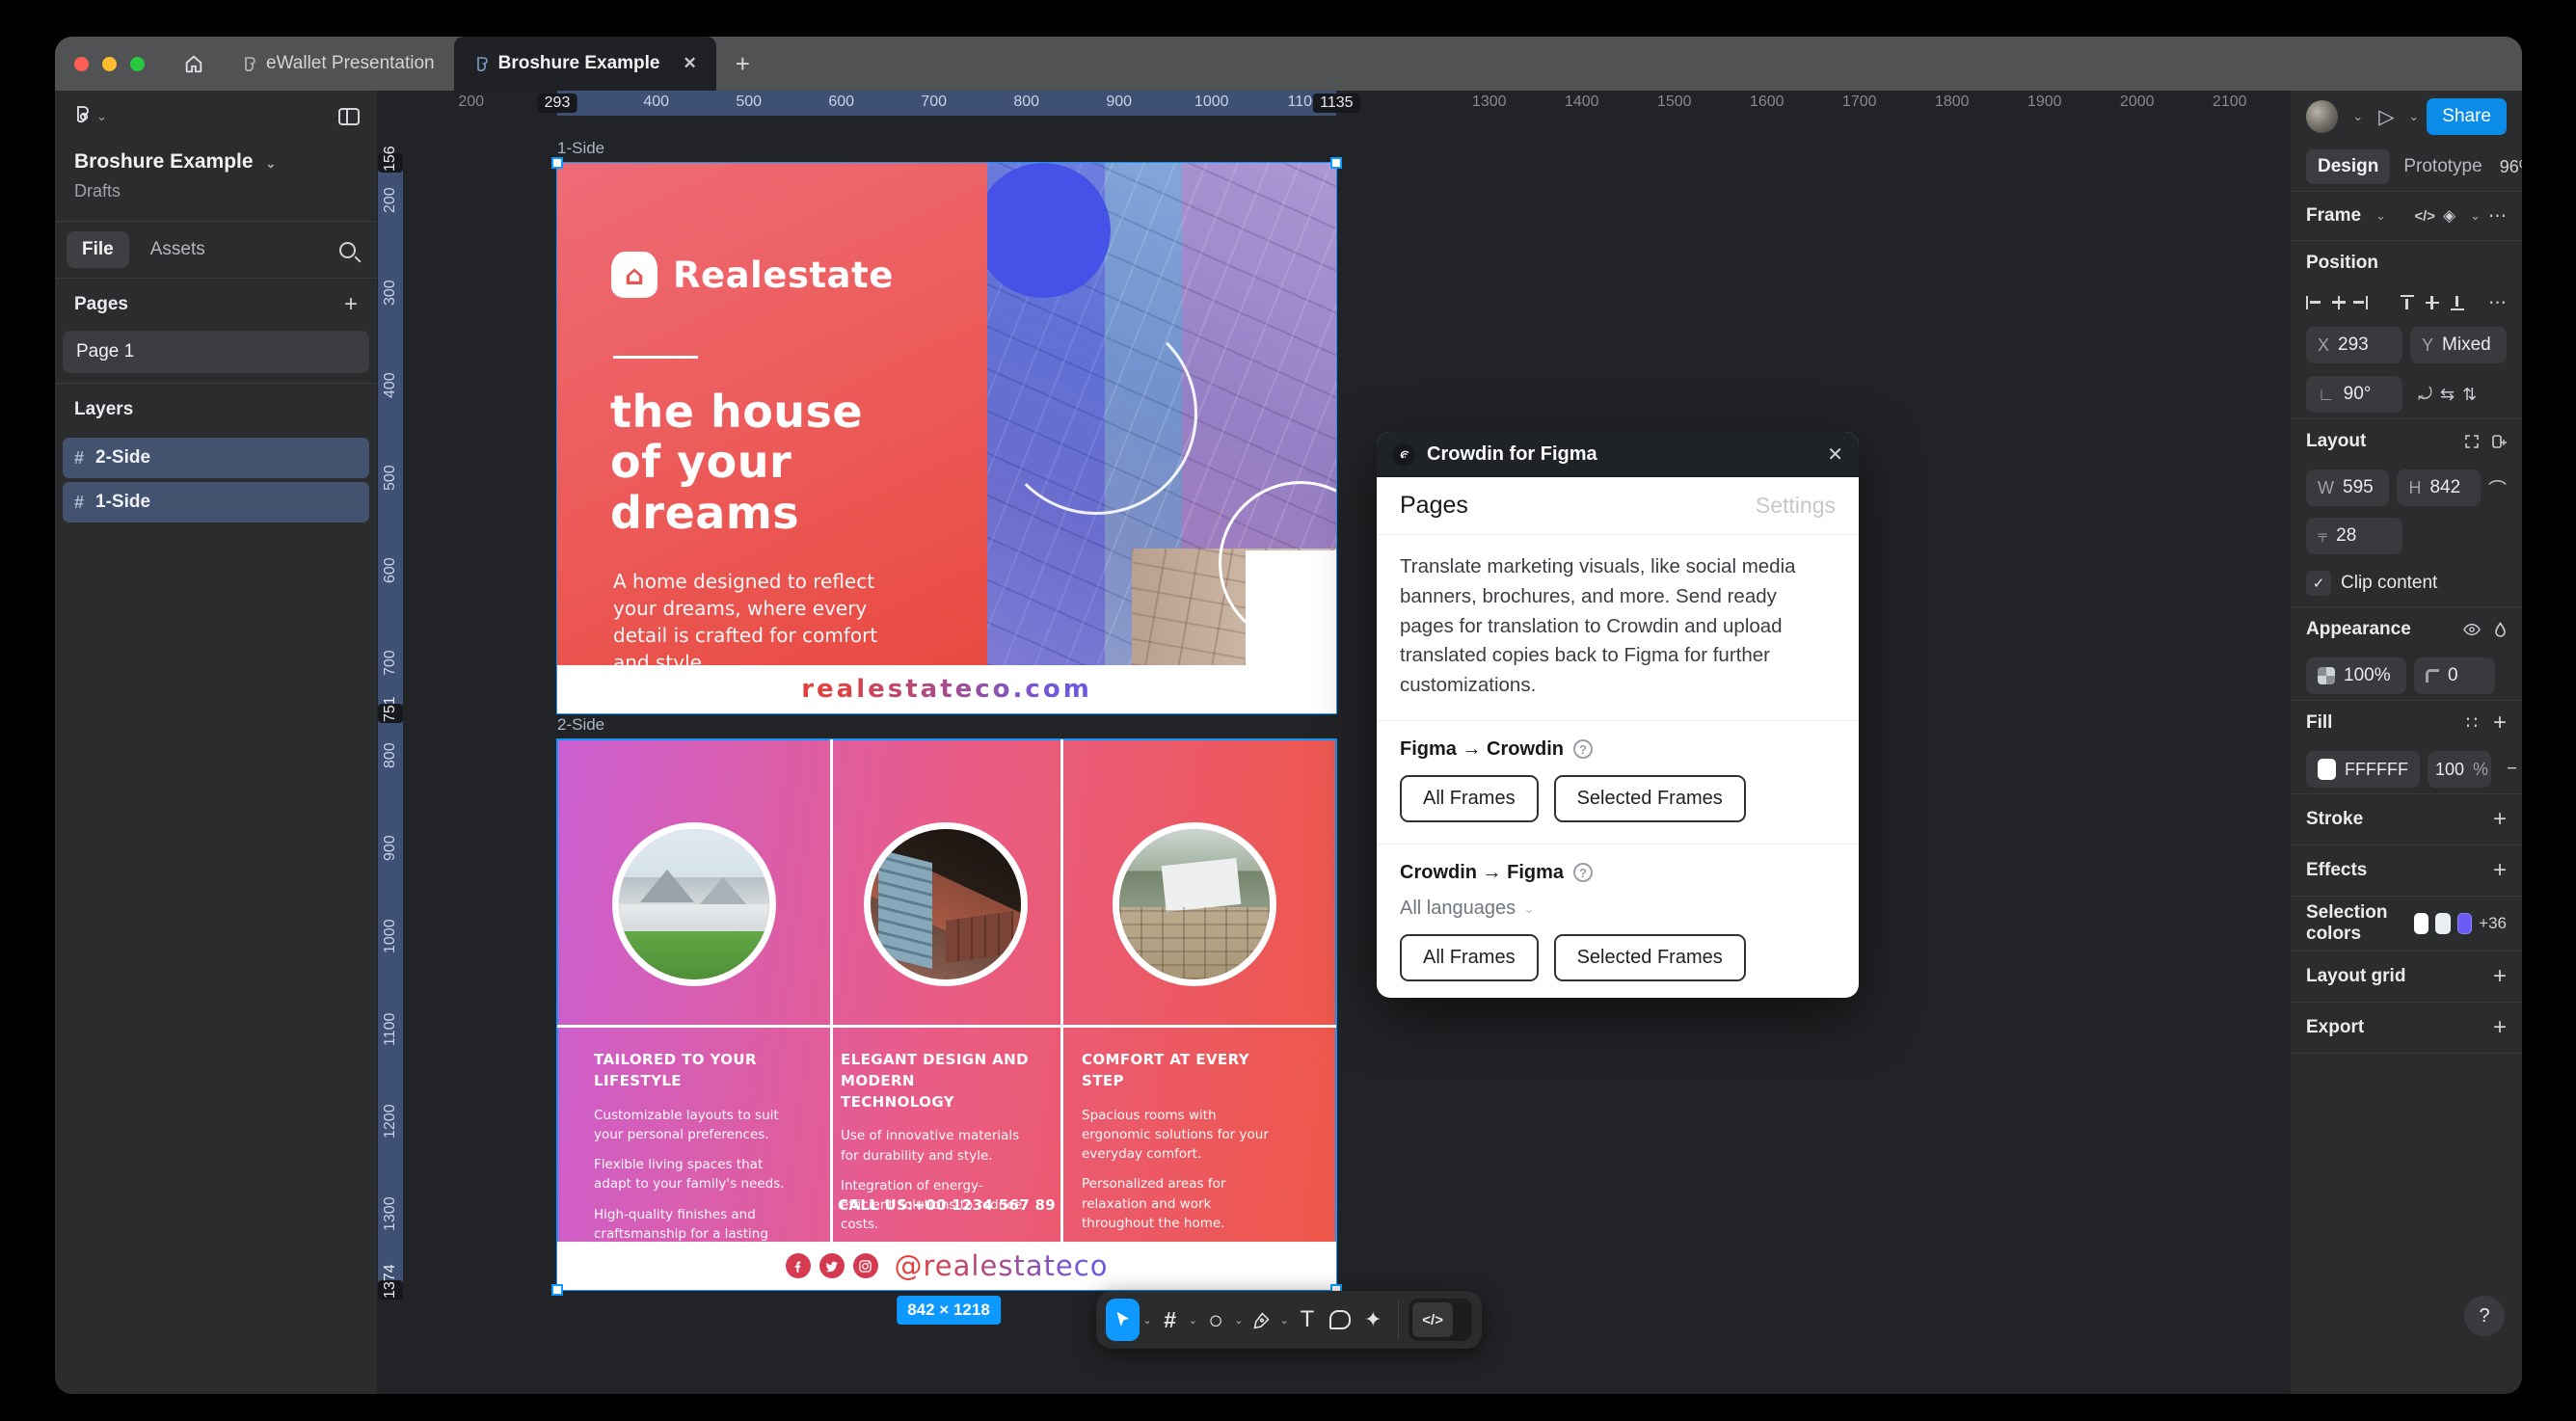  What do you see at coordinates (557, 163) in the screenshot?
I see `selection-handle-top-left` at bounding box center [557, 163].